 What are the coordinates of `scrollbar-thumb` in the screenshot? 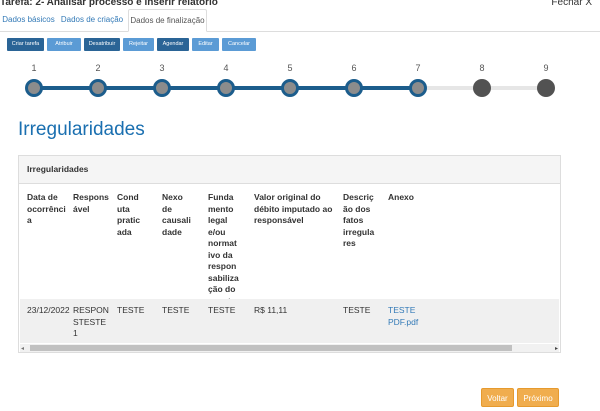 It's located at (271, 348).